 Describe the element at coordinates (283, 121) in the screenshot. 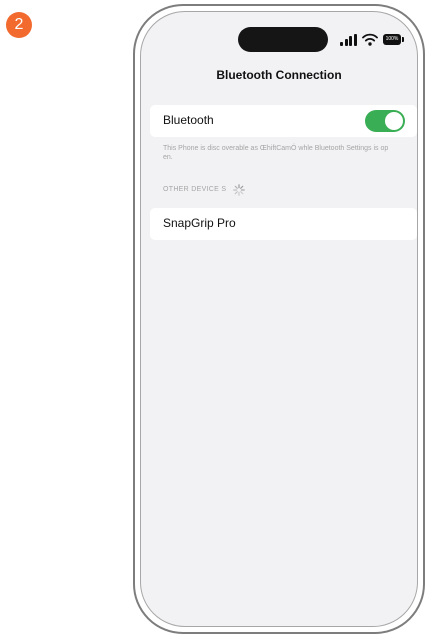

I see `bluetooth-row: Bluetooth` at that location.